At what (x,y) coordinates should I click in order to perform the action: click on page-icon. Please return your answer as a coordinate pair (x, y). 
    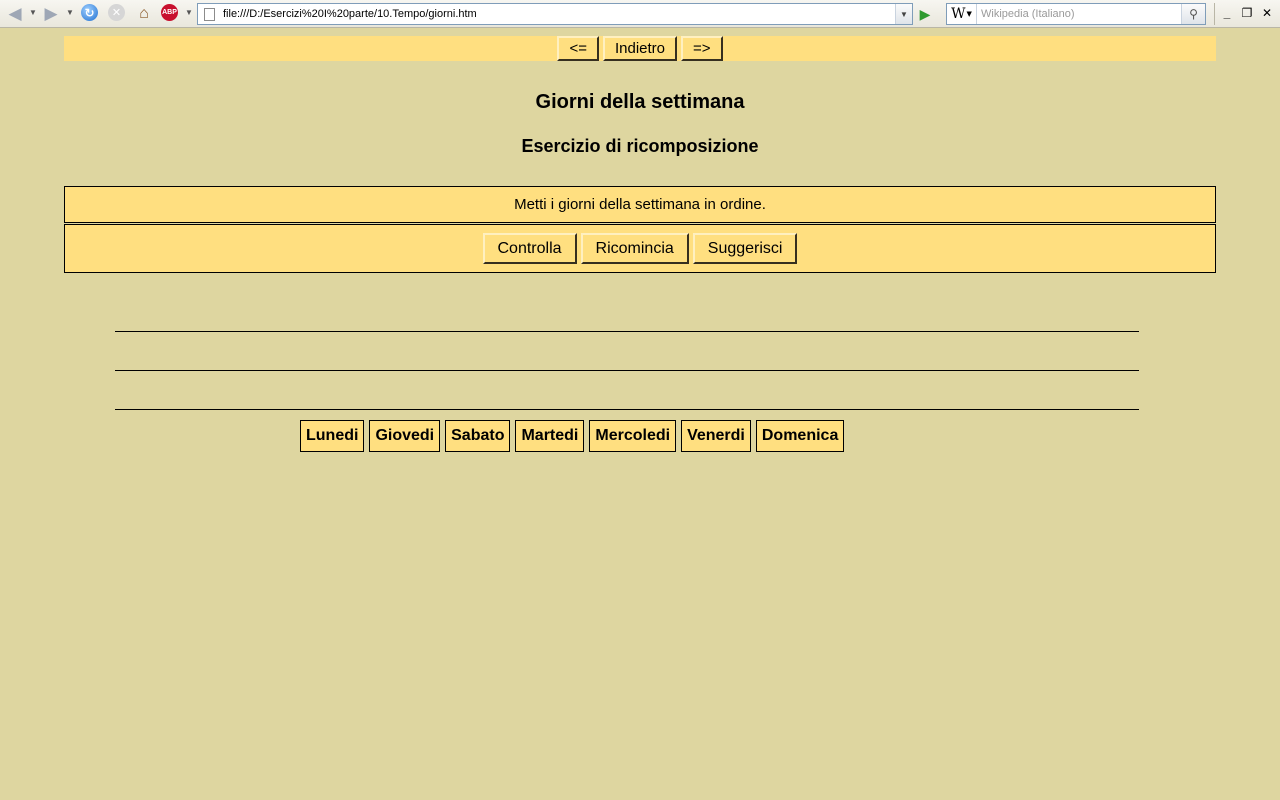
    Looking at the image, I should click on (209, 14).